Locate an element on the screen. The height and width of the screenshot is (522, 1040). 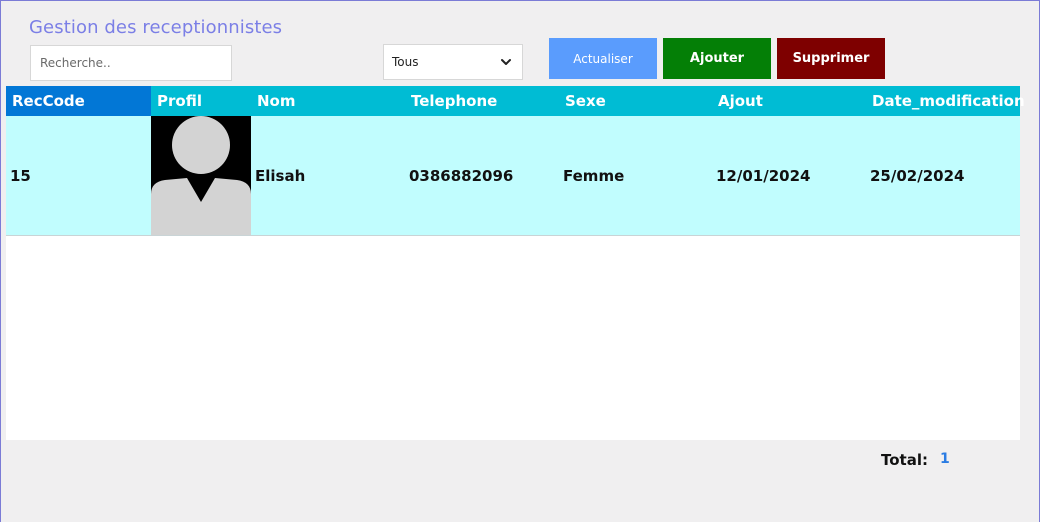
column-header-sexe: Sexe is located at coordinates (635, 101).